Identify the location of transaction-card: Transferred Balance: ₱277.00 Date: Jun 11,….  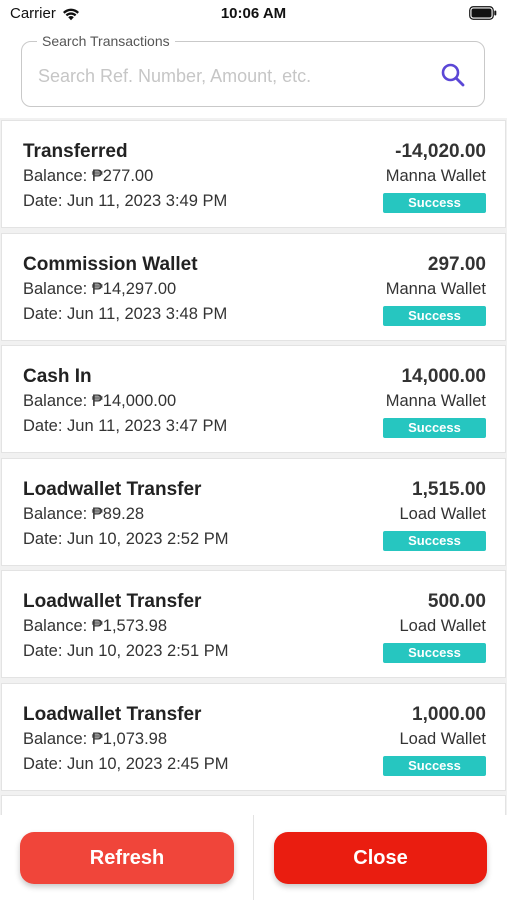
(253, 174).